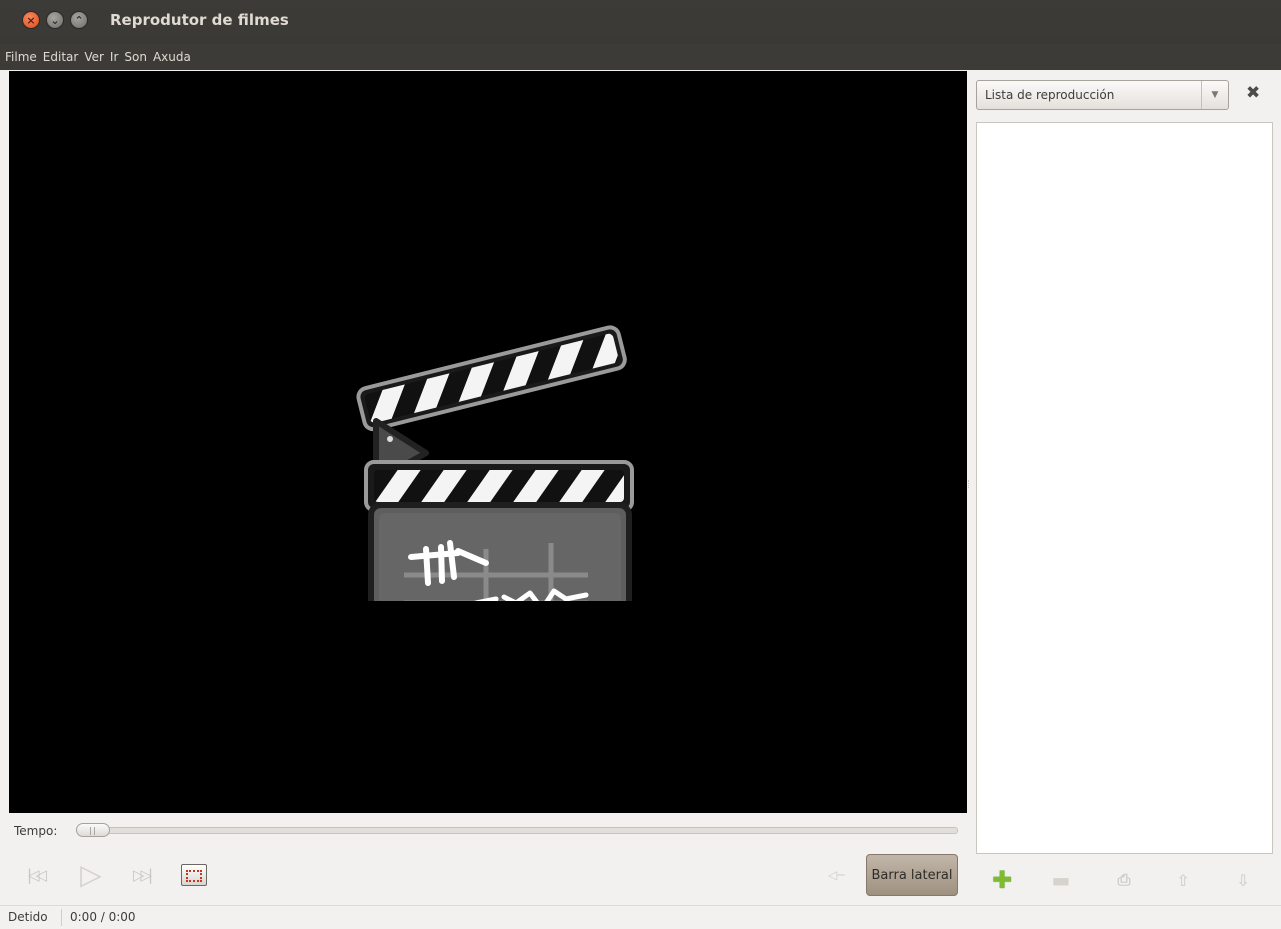  Describe the element at coordinates (21, 57) in the screenshot. I see `menu-filme: Filme` at that location.